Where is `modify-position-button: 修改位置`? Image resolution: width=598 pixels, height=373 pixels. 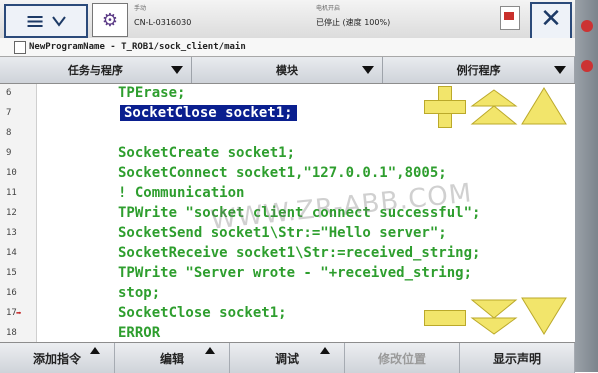
modify-position-button: 修改位置 is located at coordinates (402, 358).